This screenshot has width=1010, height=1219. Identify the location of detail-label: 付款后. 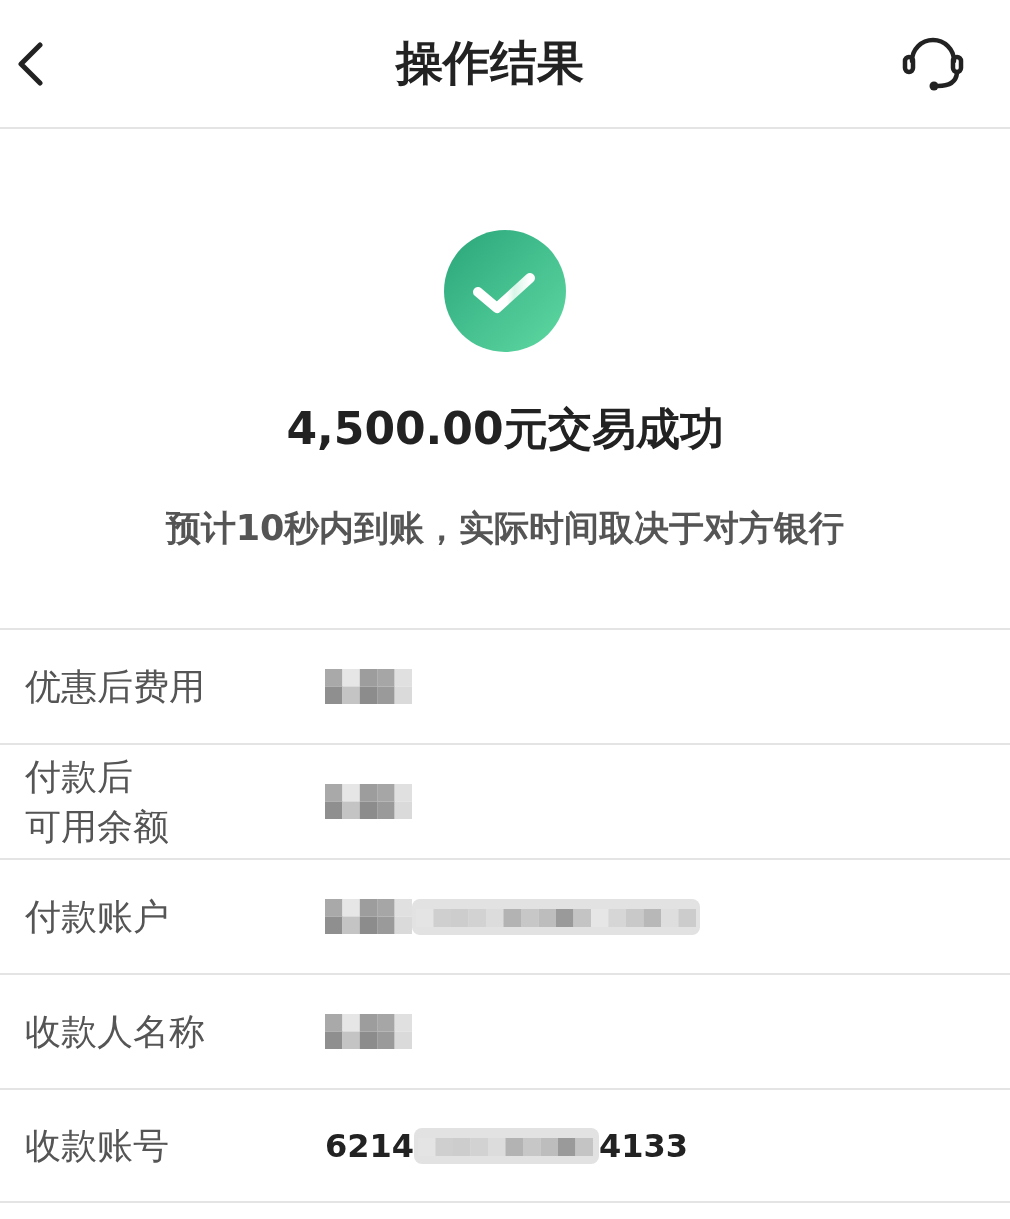
(79, 777).